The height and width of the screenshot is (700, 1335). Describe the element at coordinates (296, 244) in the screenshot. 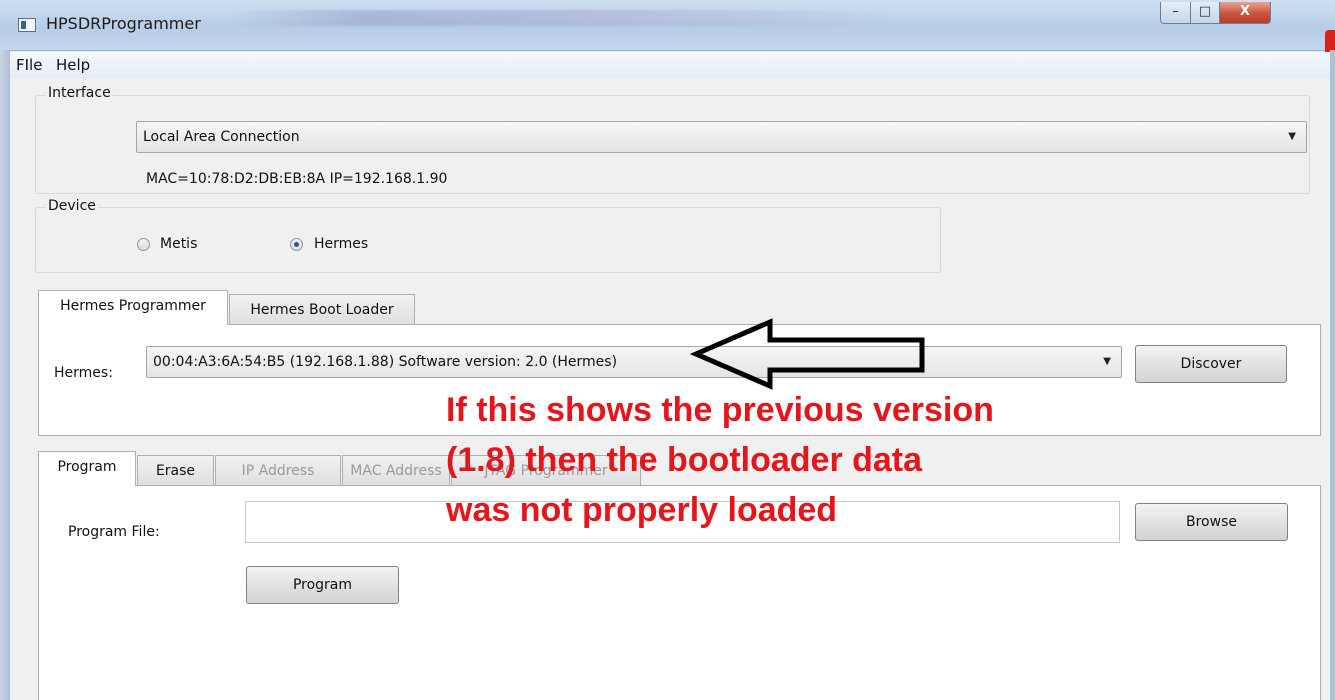

I see `radio-hermes` at that location.